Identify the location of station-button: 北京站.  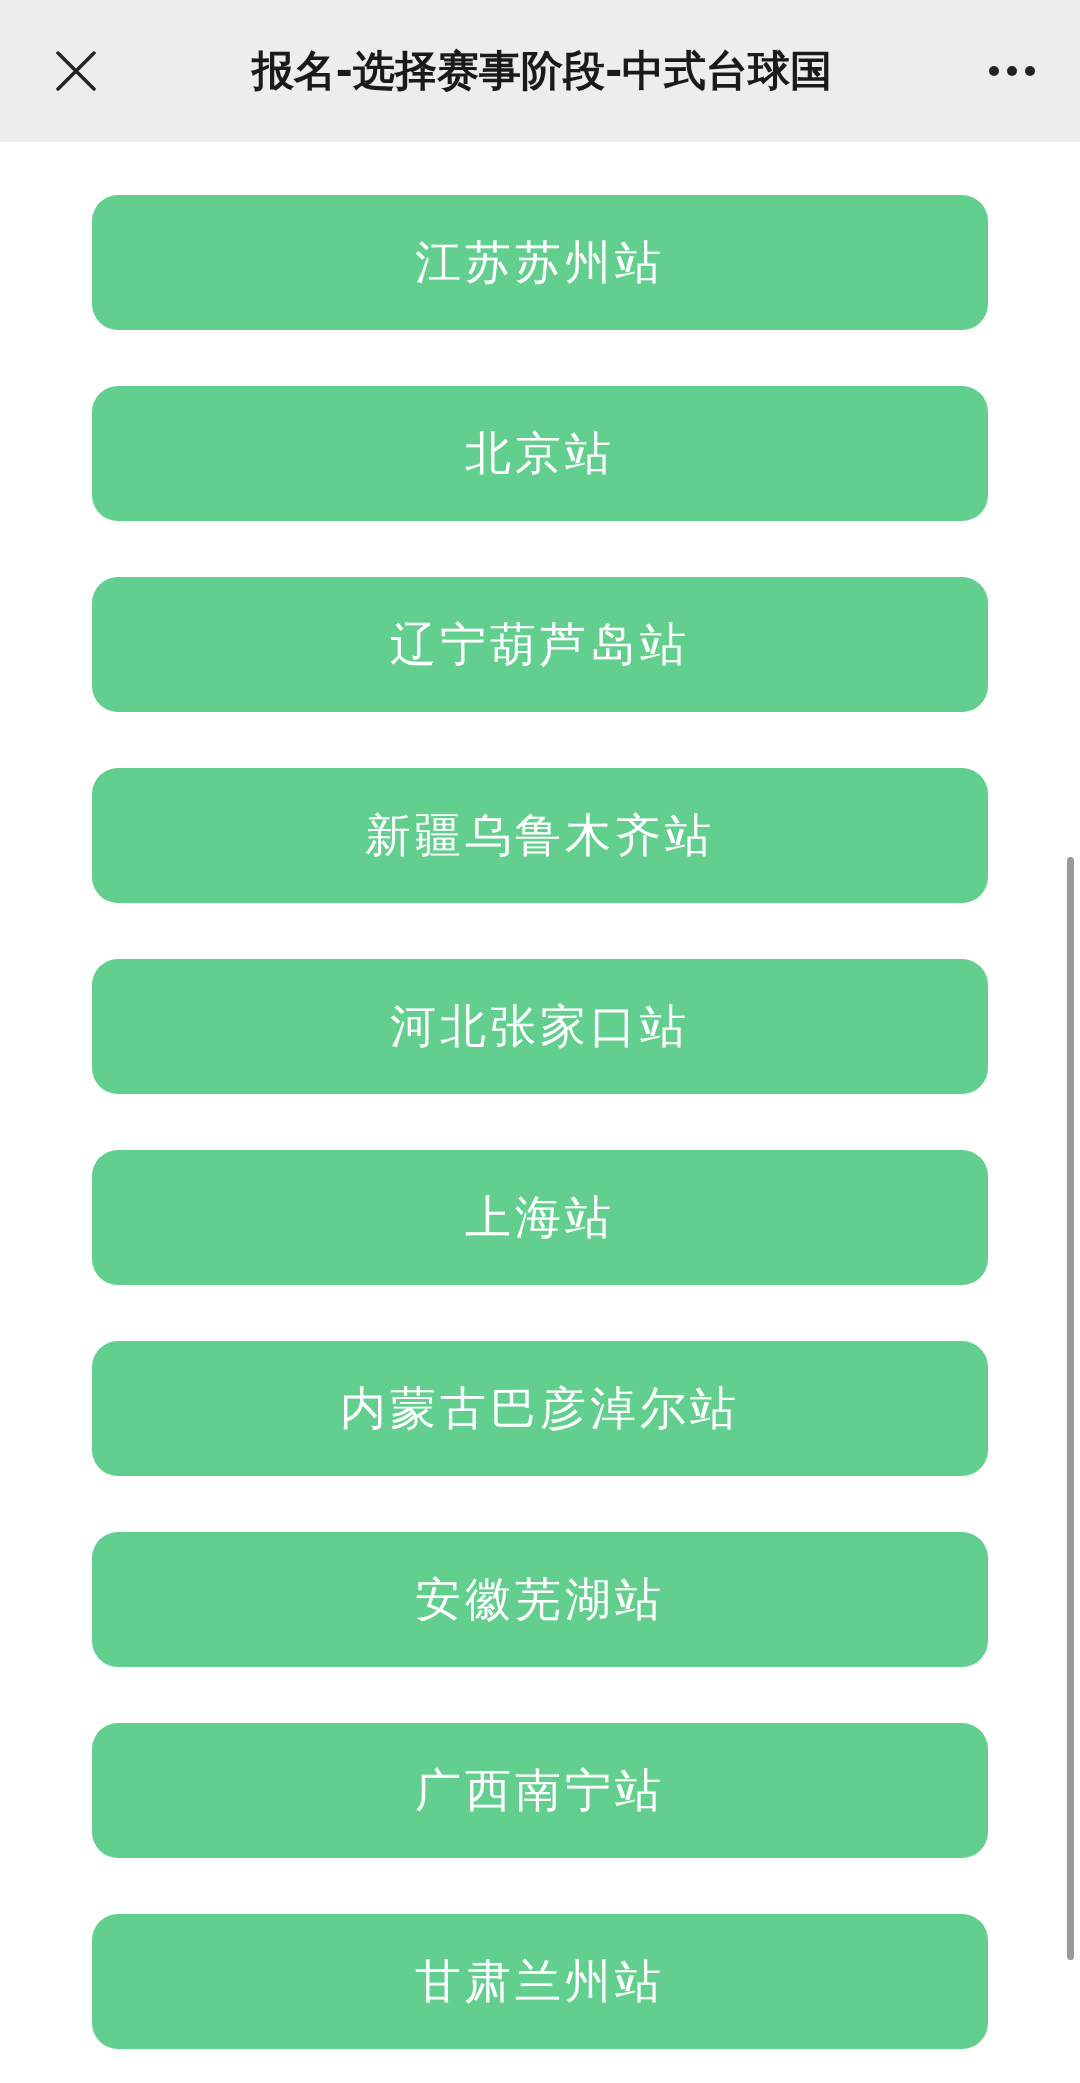
(540, 453).